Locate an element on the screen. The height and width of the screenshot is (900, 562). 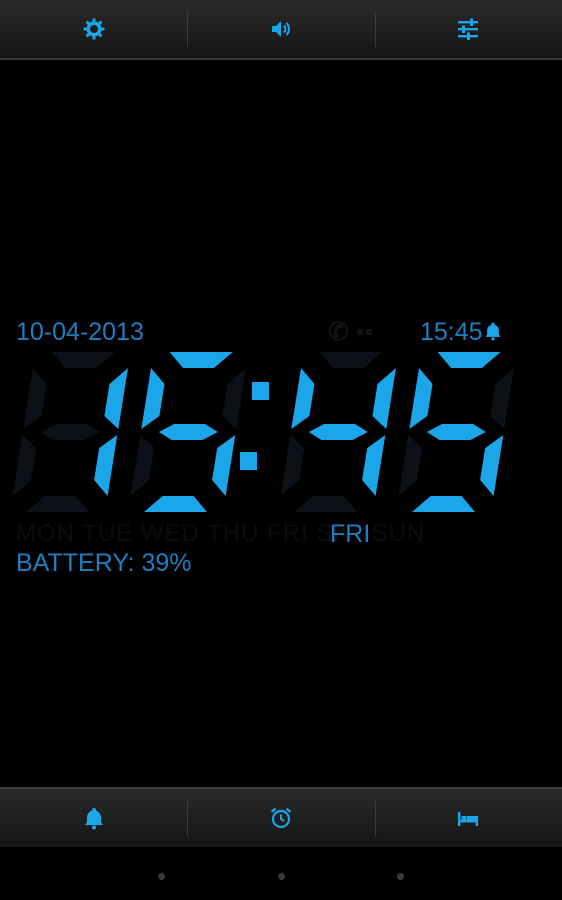
clock-colon is located at coordinates (254, 426).